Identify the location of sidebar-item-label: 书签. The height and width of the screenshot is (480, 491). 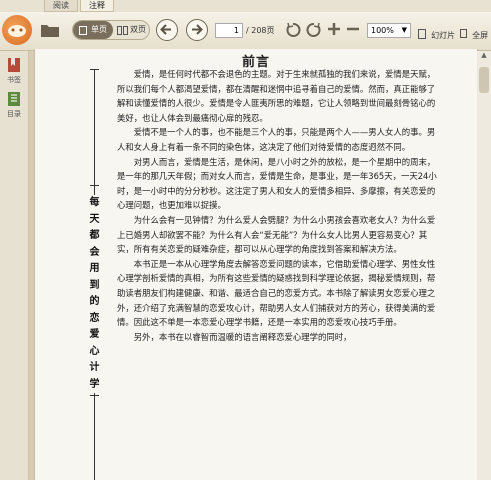
(14, 80).